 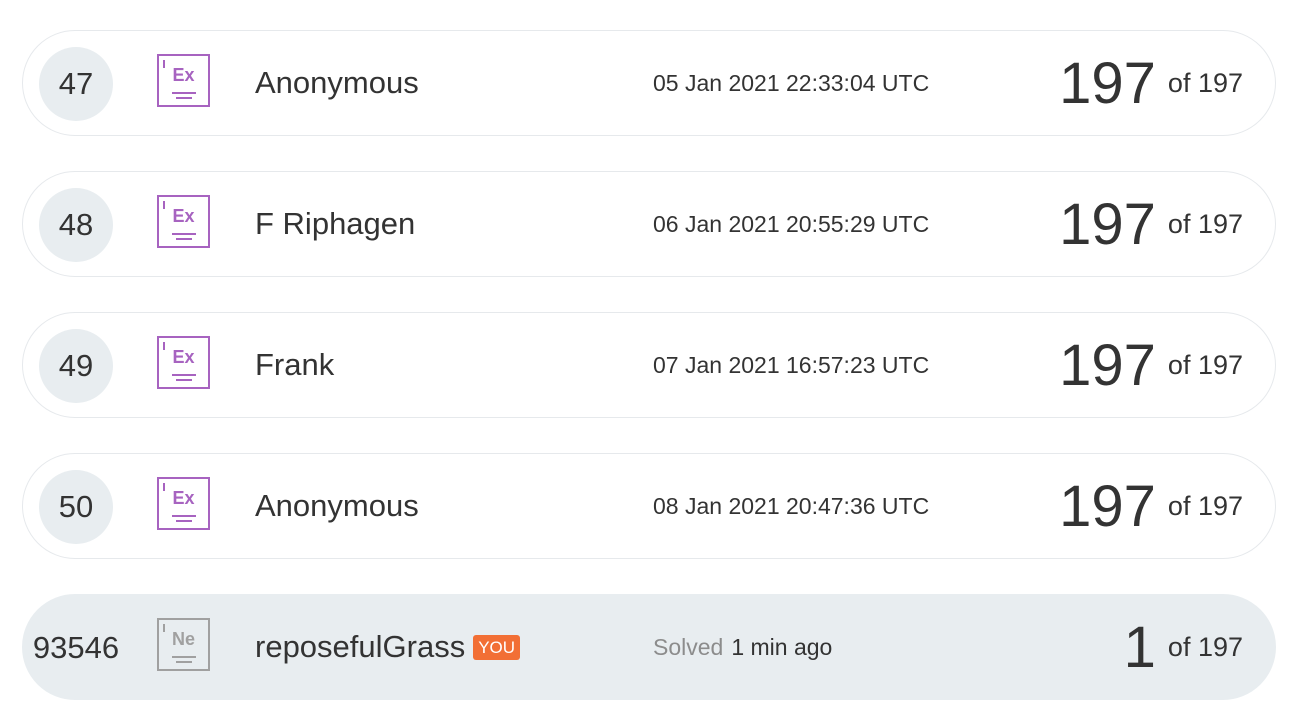 What do you see at coordinates (335, 224) in the screenshot?
I see `player-name: F Riphagen` at bounding box center [335, 224].